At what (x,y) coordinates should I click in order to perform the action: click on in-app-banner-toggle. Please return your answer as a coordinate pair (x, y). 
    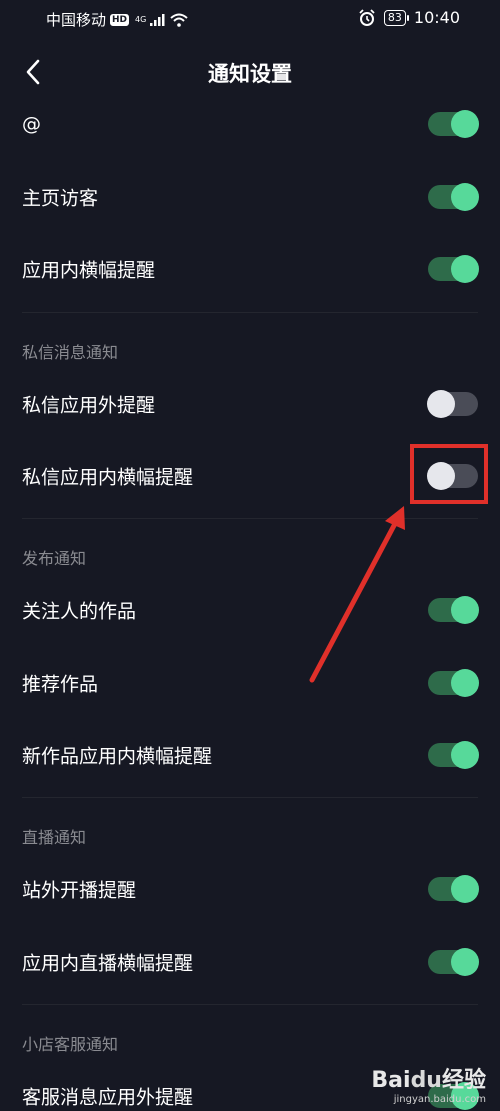
    Looking at the image, I should click on (453, 269).